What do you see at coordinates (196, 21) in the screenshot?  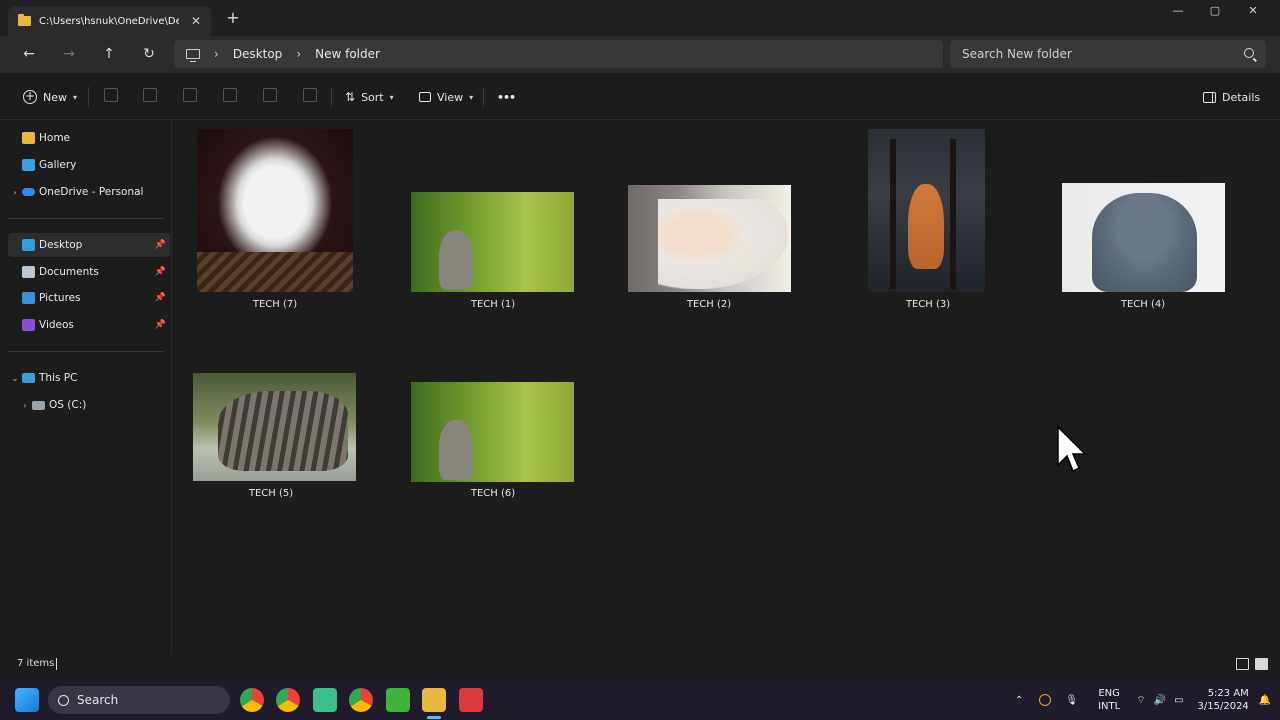 I see `close-tab-icon: ✕` at bounding box center [196, 21].